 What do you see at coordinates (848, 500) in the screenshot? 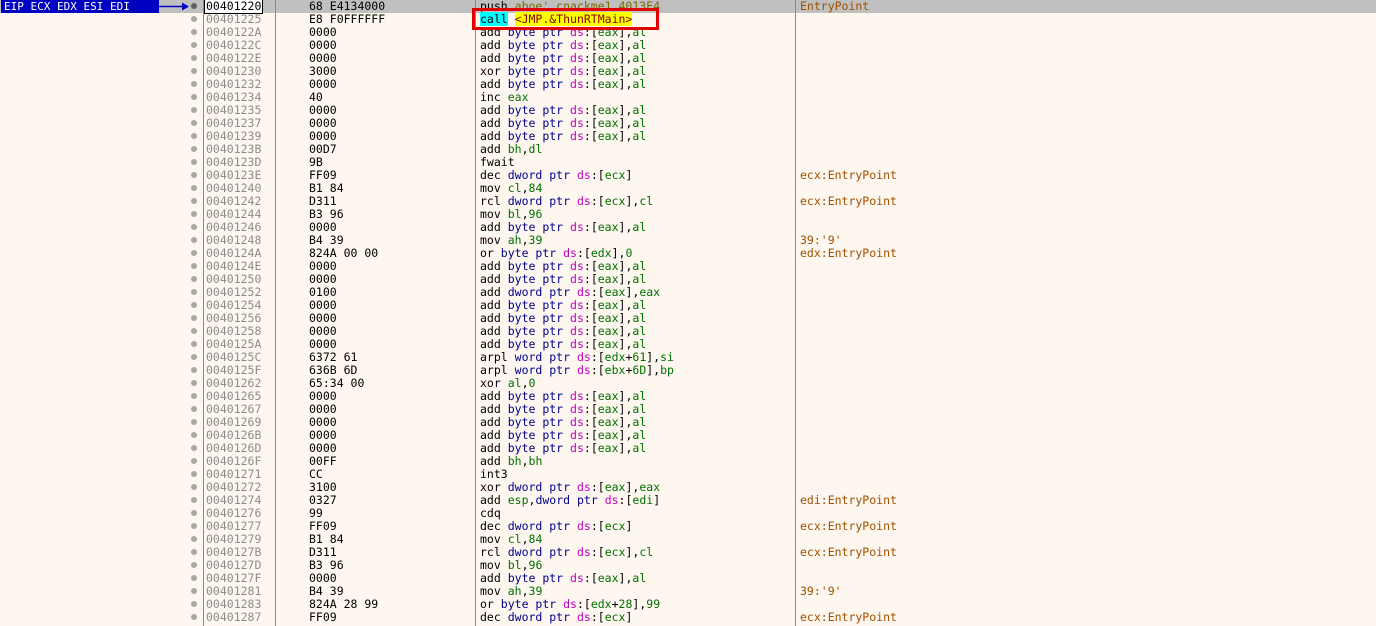
I see `comment-cell: edi:EntryPoint` at bounding box center [848, 500].